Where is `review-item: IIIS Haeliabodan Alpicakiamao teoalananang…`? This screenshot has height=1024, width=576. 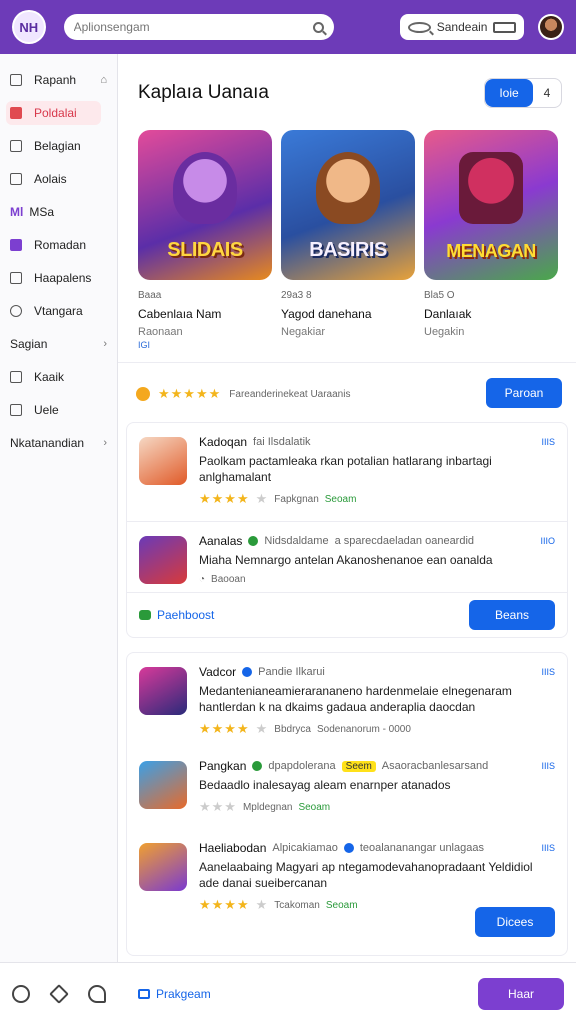
review-item: IIIS Haeliabodan Alpicakiamao teoalananang… is located at coordinates (347, 872).